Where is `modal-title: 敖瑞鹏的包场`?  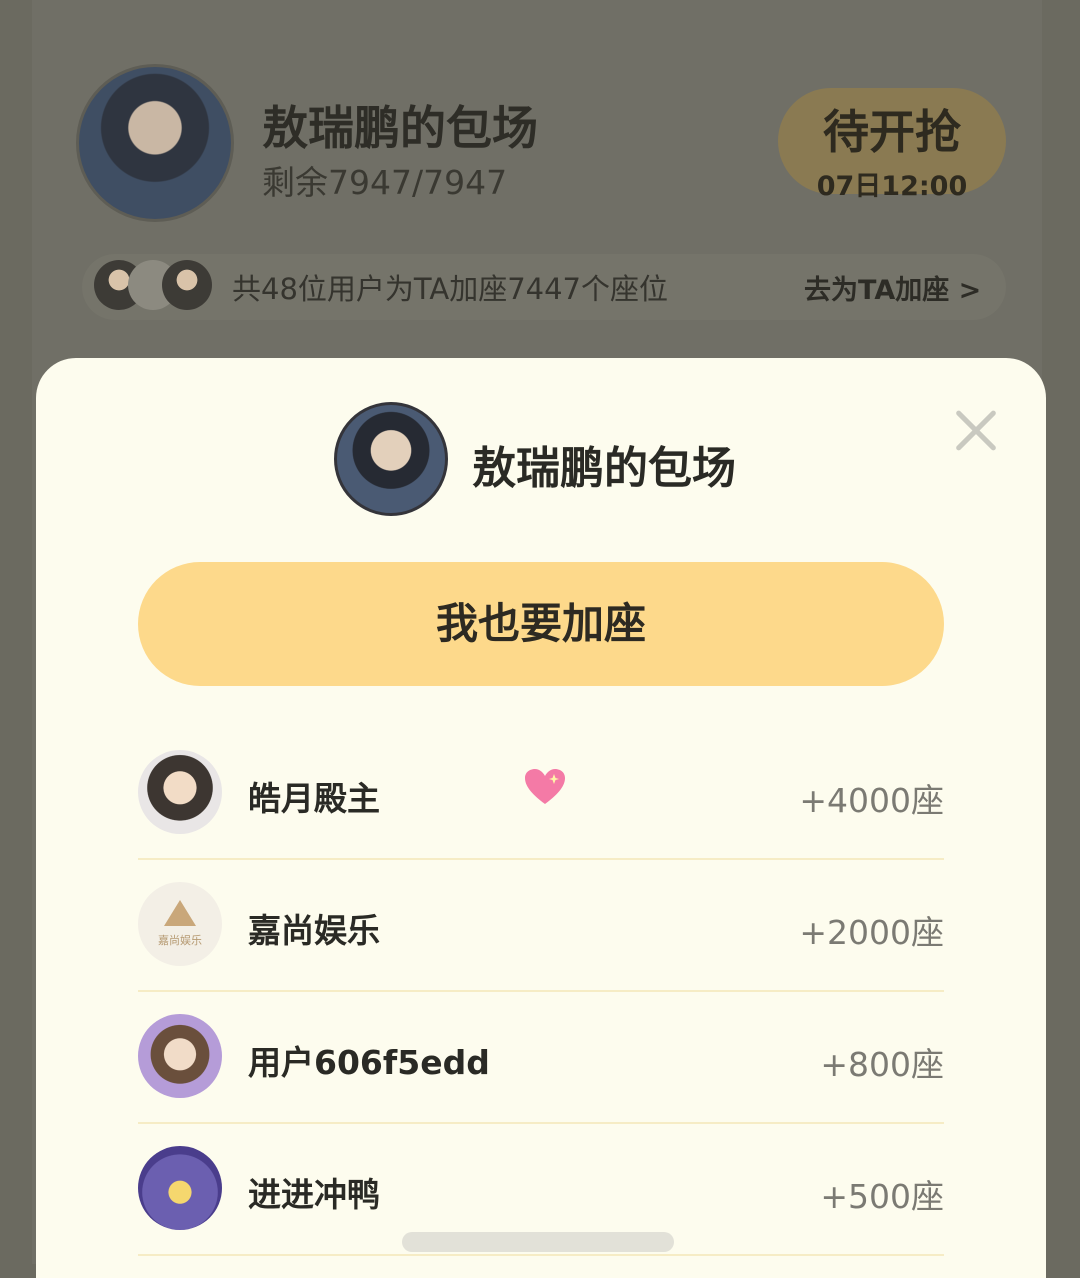 modal-title: 敖瑞鹏的包场 is located at coordinates (604, 468).